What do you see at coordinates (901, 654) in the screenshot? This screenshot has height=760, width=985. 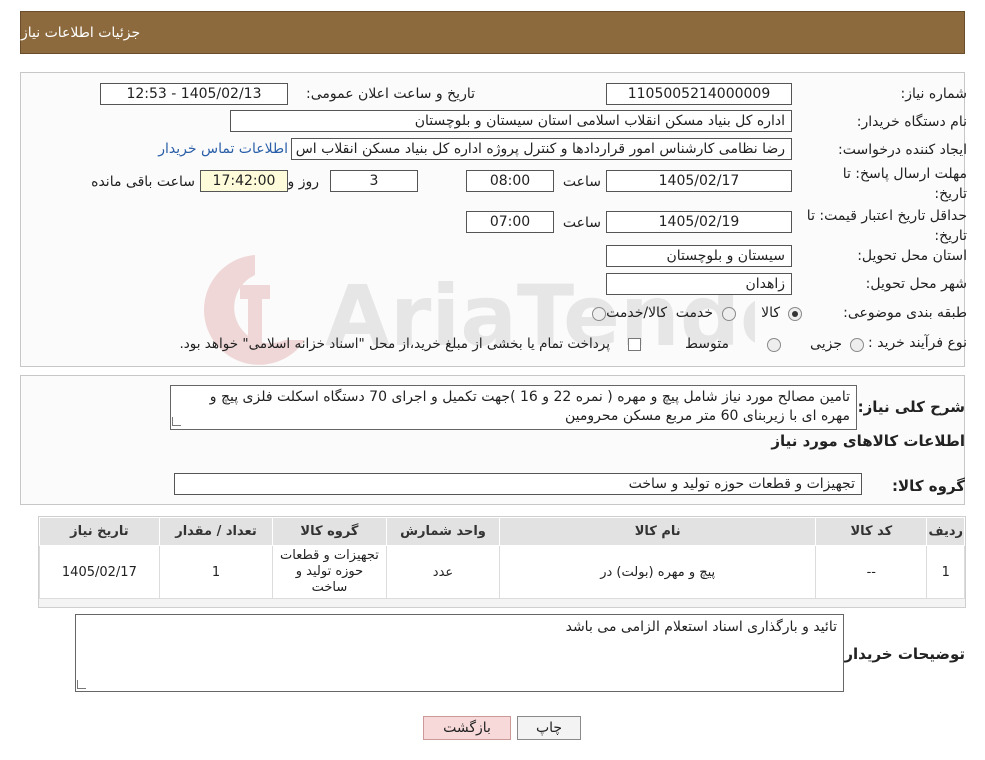 I see `buyer-notes-label: توضیحات خریدار:` at bounding box center [901, 654].